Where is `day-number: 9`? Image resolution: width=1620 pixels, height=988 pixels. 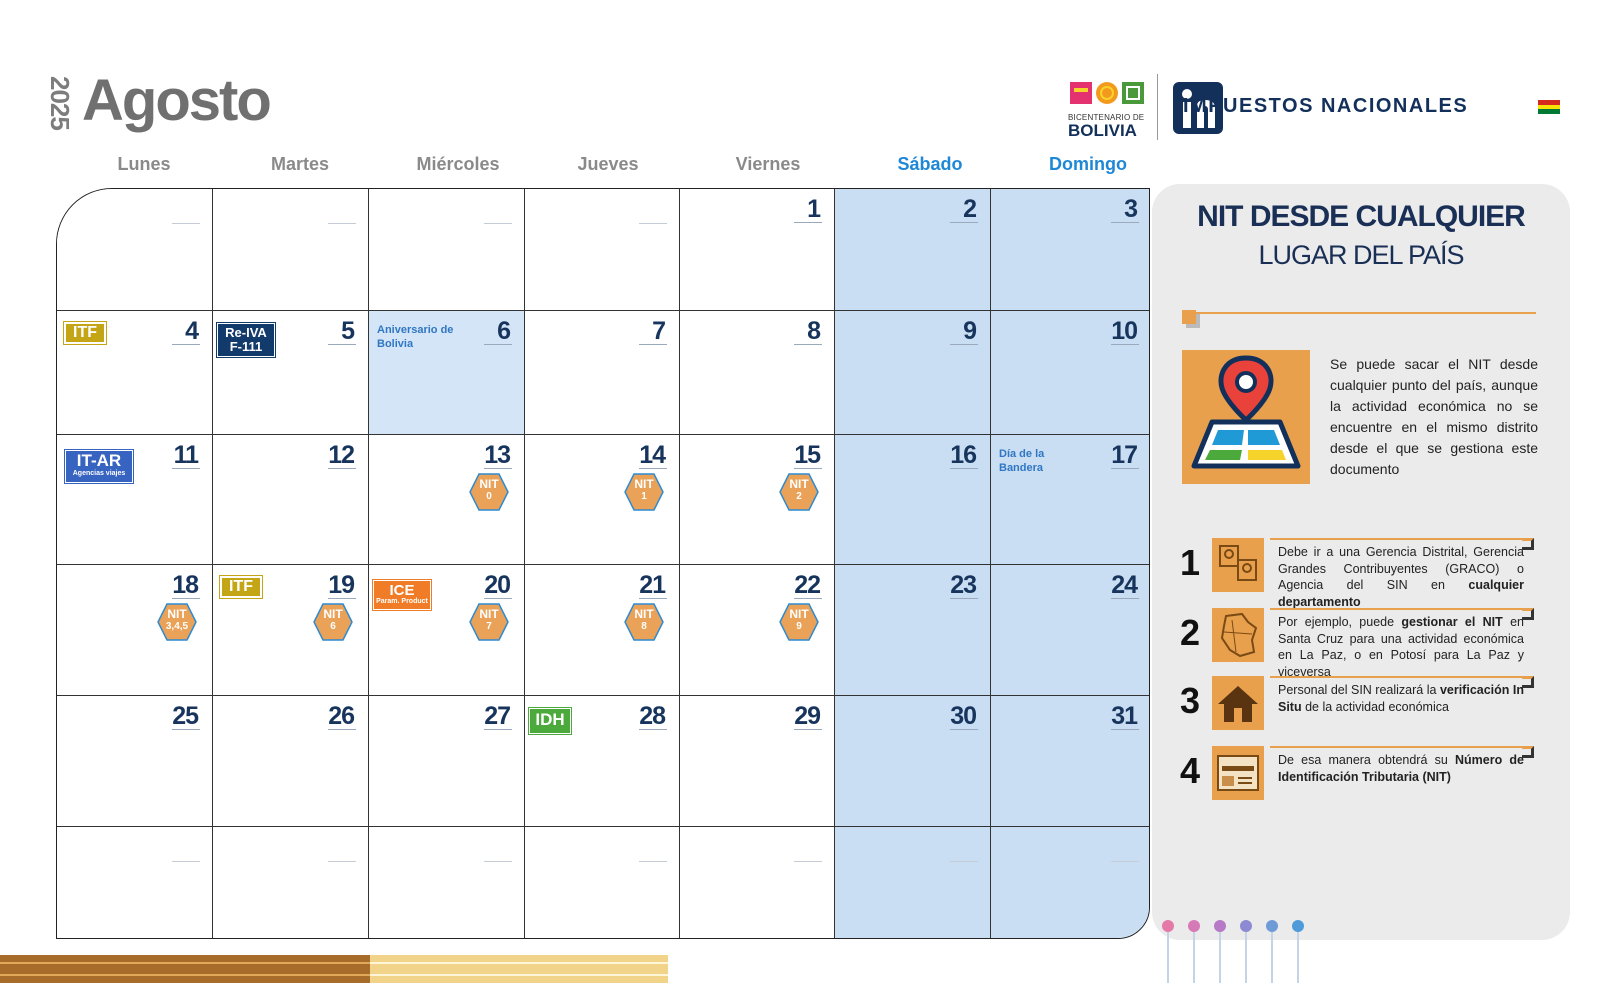
day-number: 9 is located at coordinates (970, 331).